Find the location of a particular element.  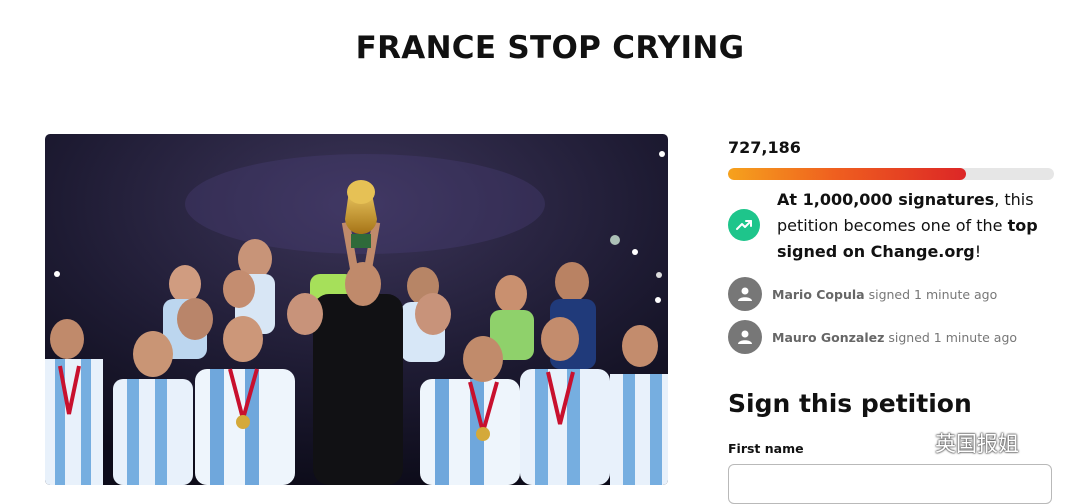

goal-target: At 1,000,000 signatures is located at coordinates (886, 199).